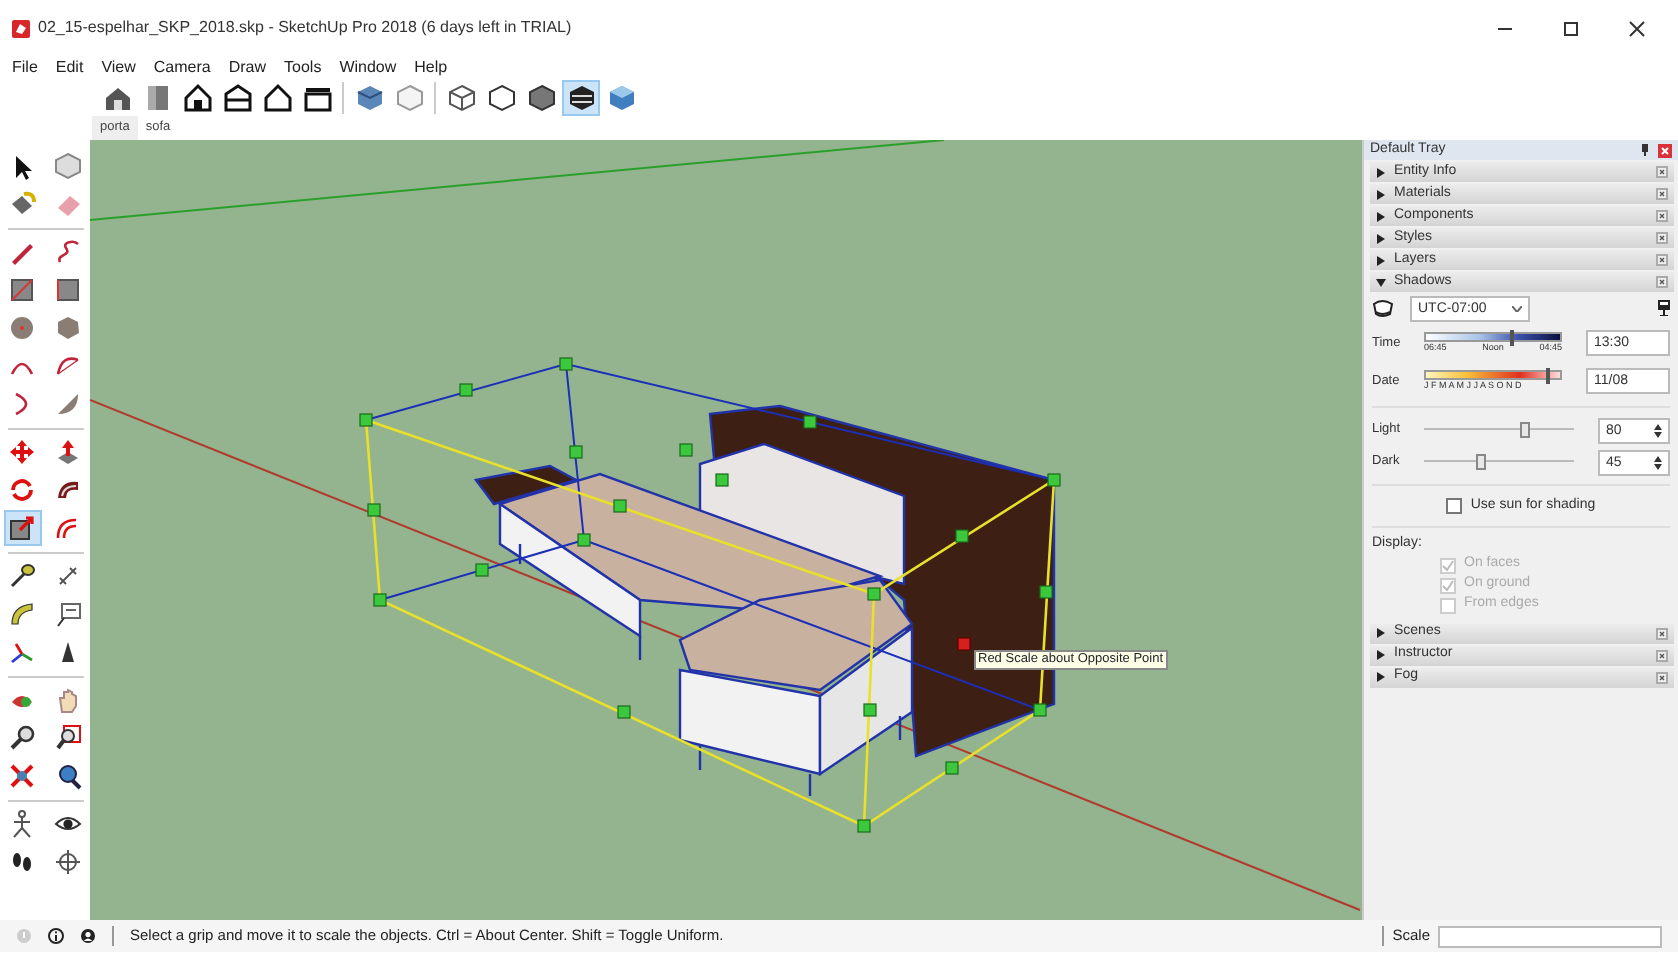  I want to click on move-arrows-icon, so click(22, 452).